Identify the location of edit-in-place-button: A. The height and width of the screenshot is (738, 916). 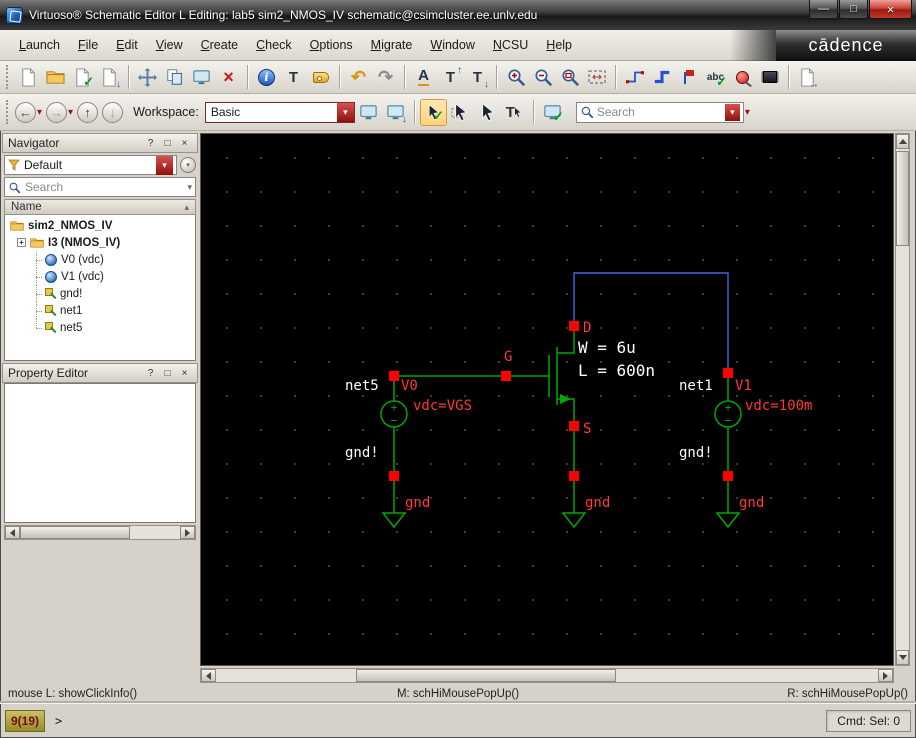
(423, 77).